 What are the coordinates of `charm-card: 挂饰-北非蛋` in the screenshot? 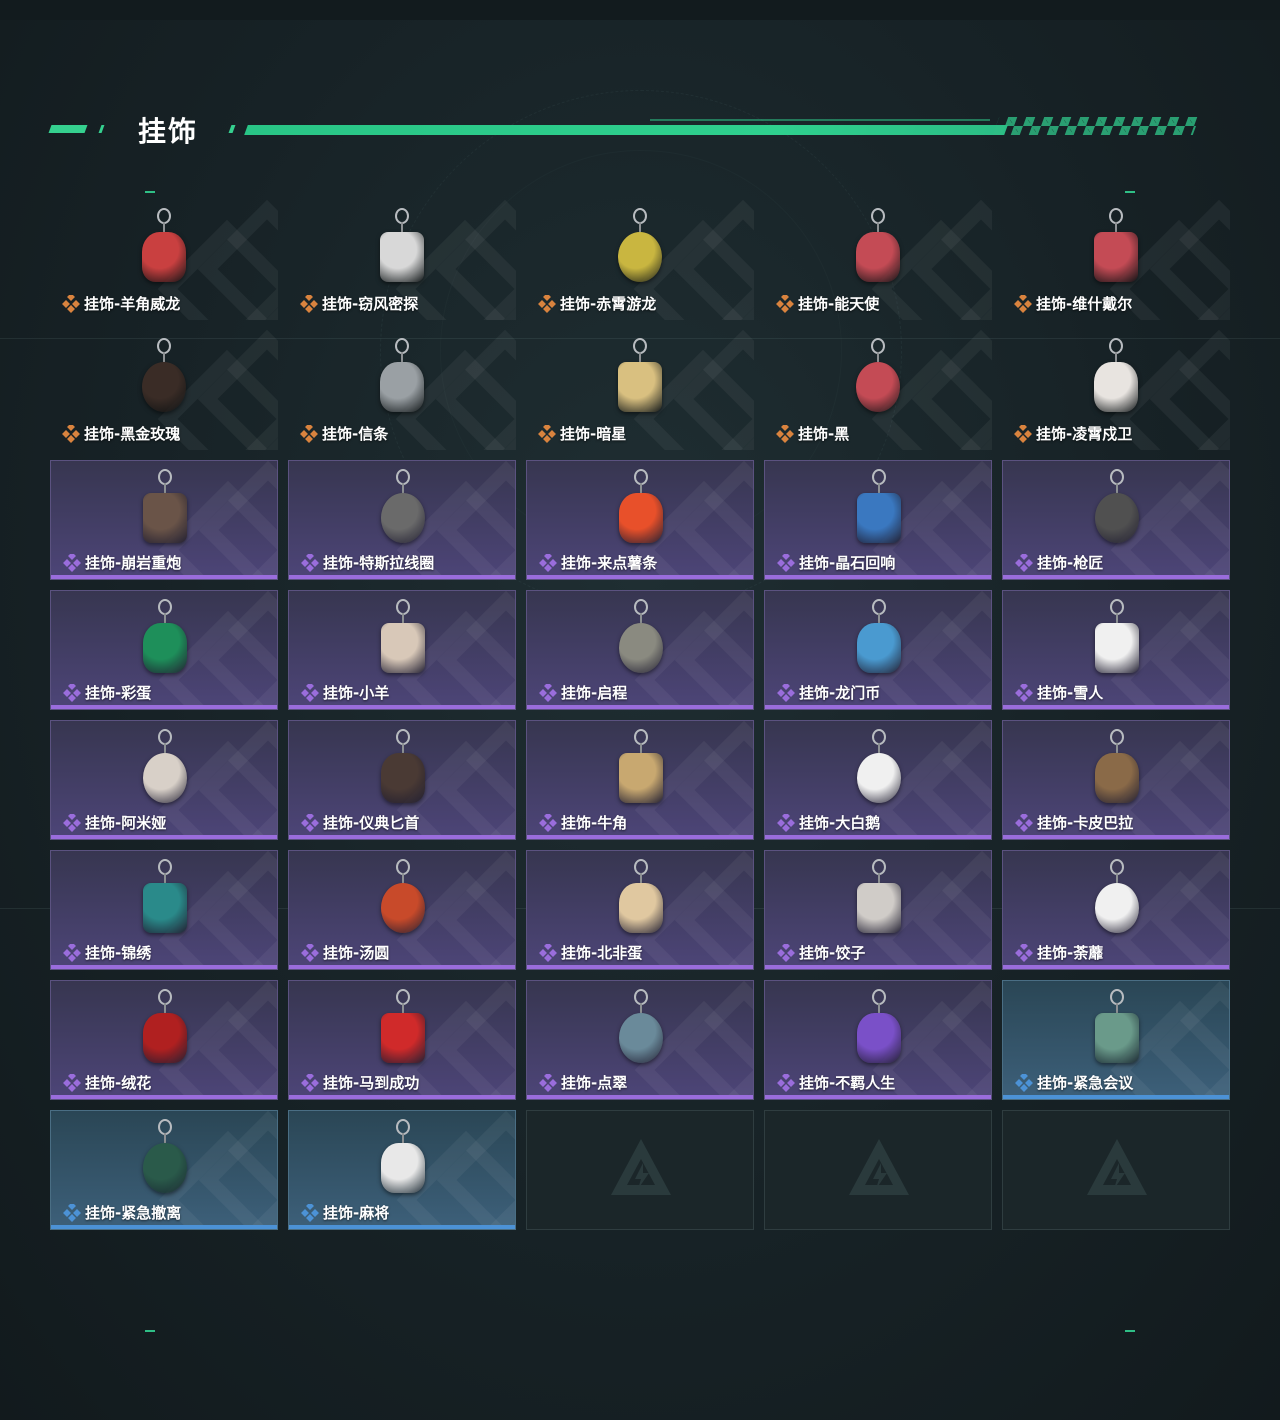 It's located at (640, 910).